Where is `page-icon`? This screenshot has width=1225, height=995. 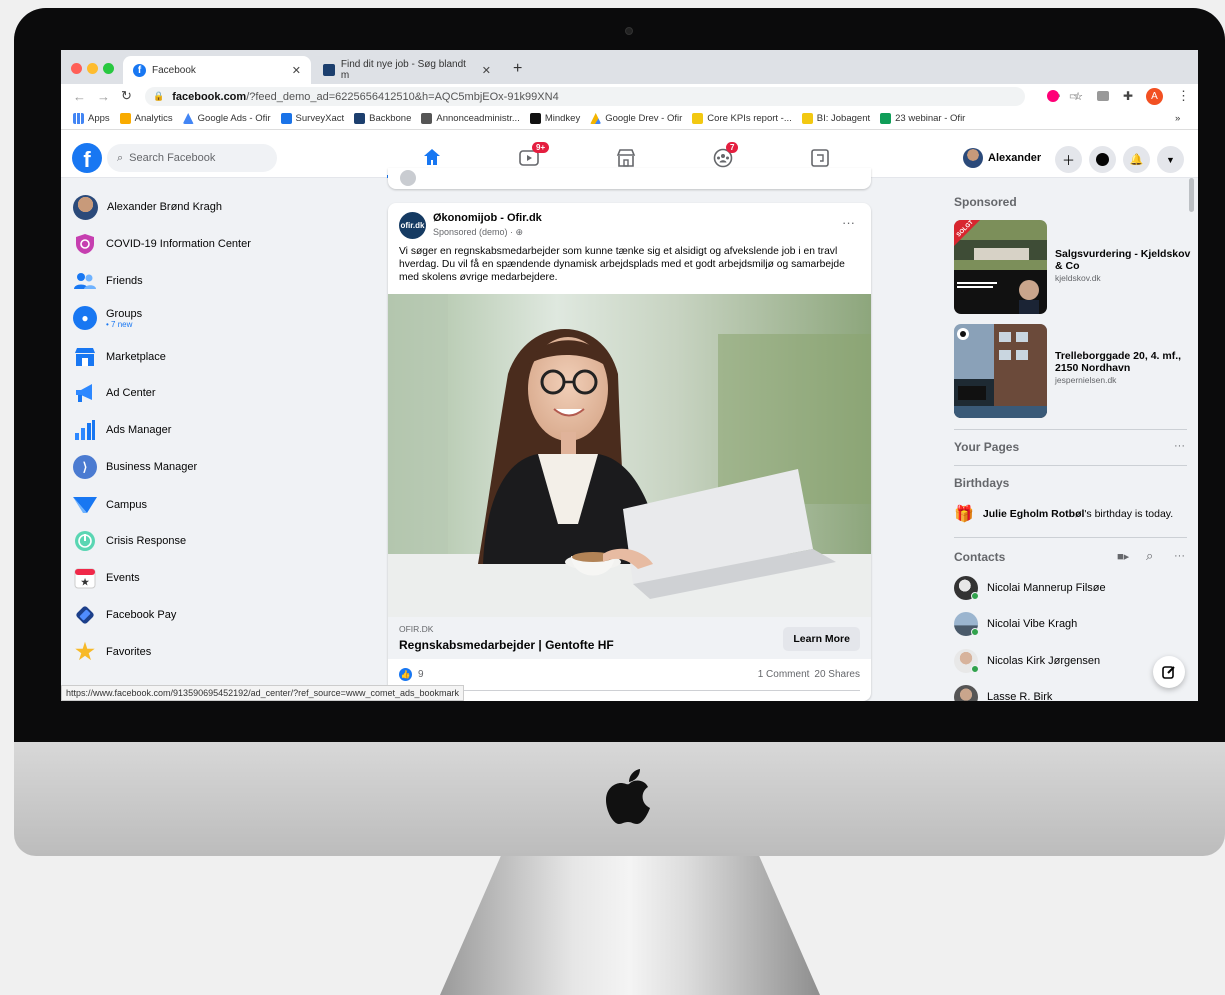 page-icon is located at coordinates (427, 118).